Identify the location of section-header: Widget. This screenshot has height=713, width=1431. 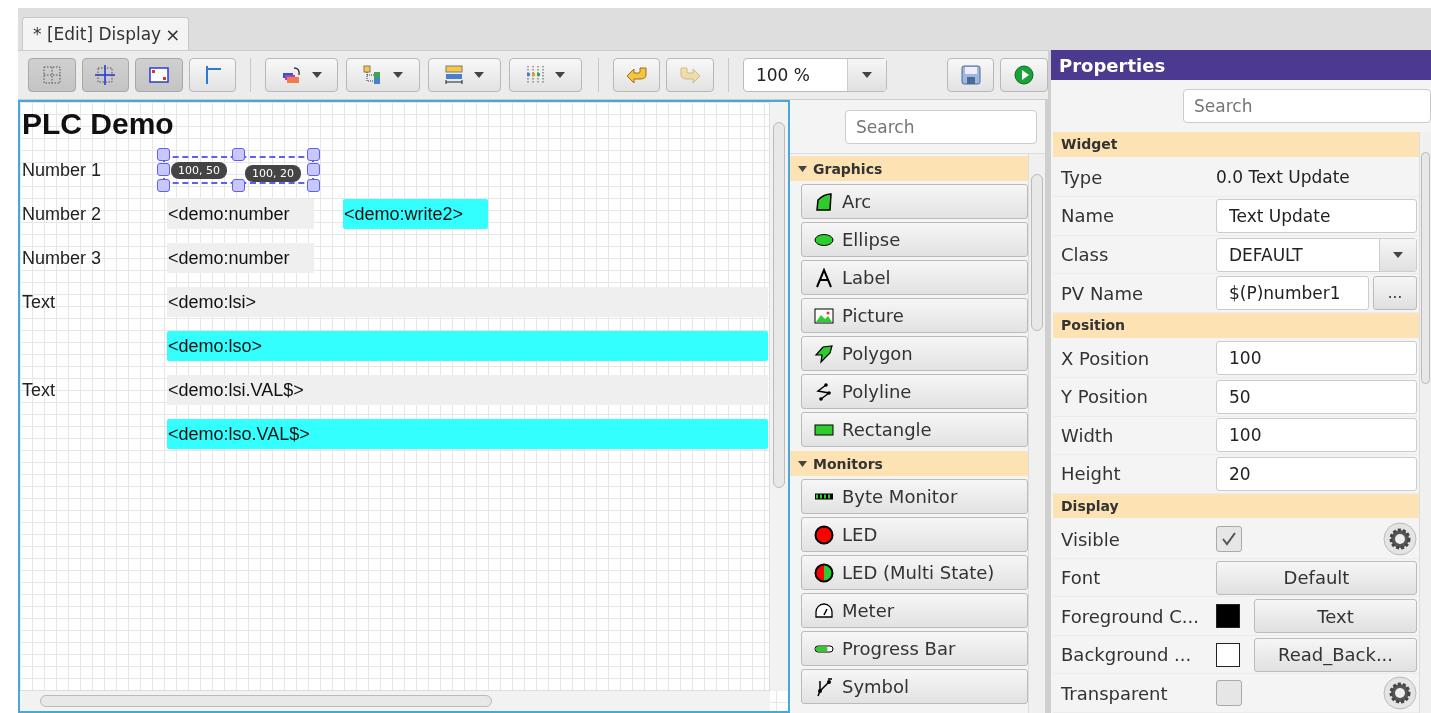
(1236, 144).